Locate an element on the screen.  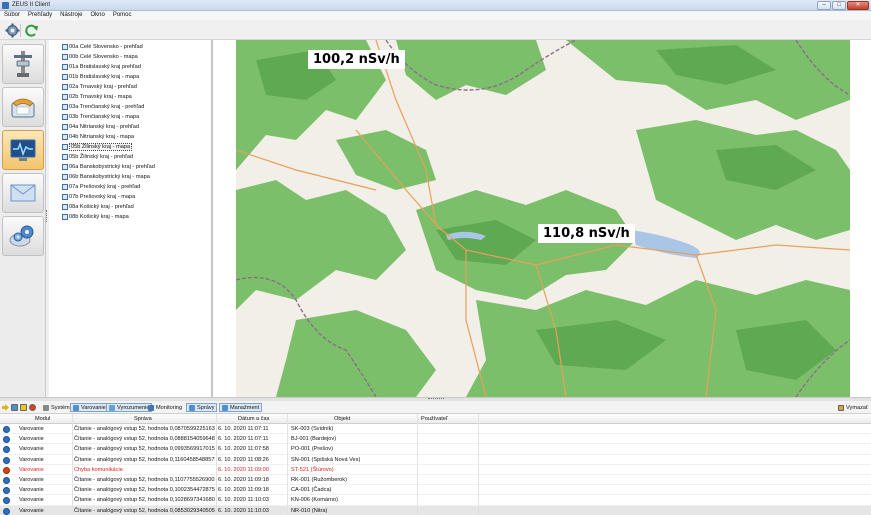
tree-item: 04b Nitrianský kraj - mapa is located at coordinates (130, 137).